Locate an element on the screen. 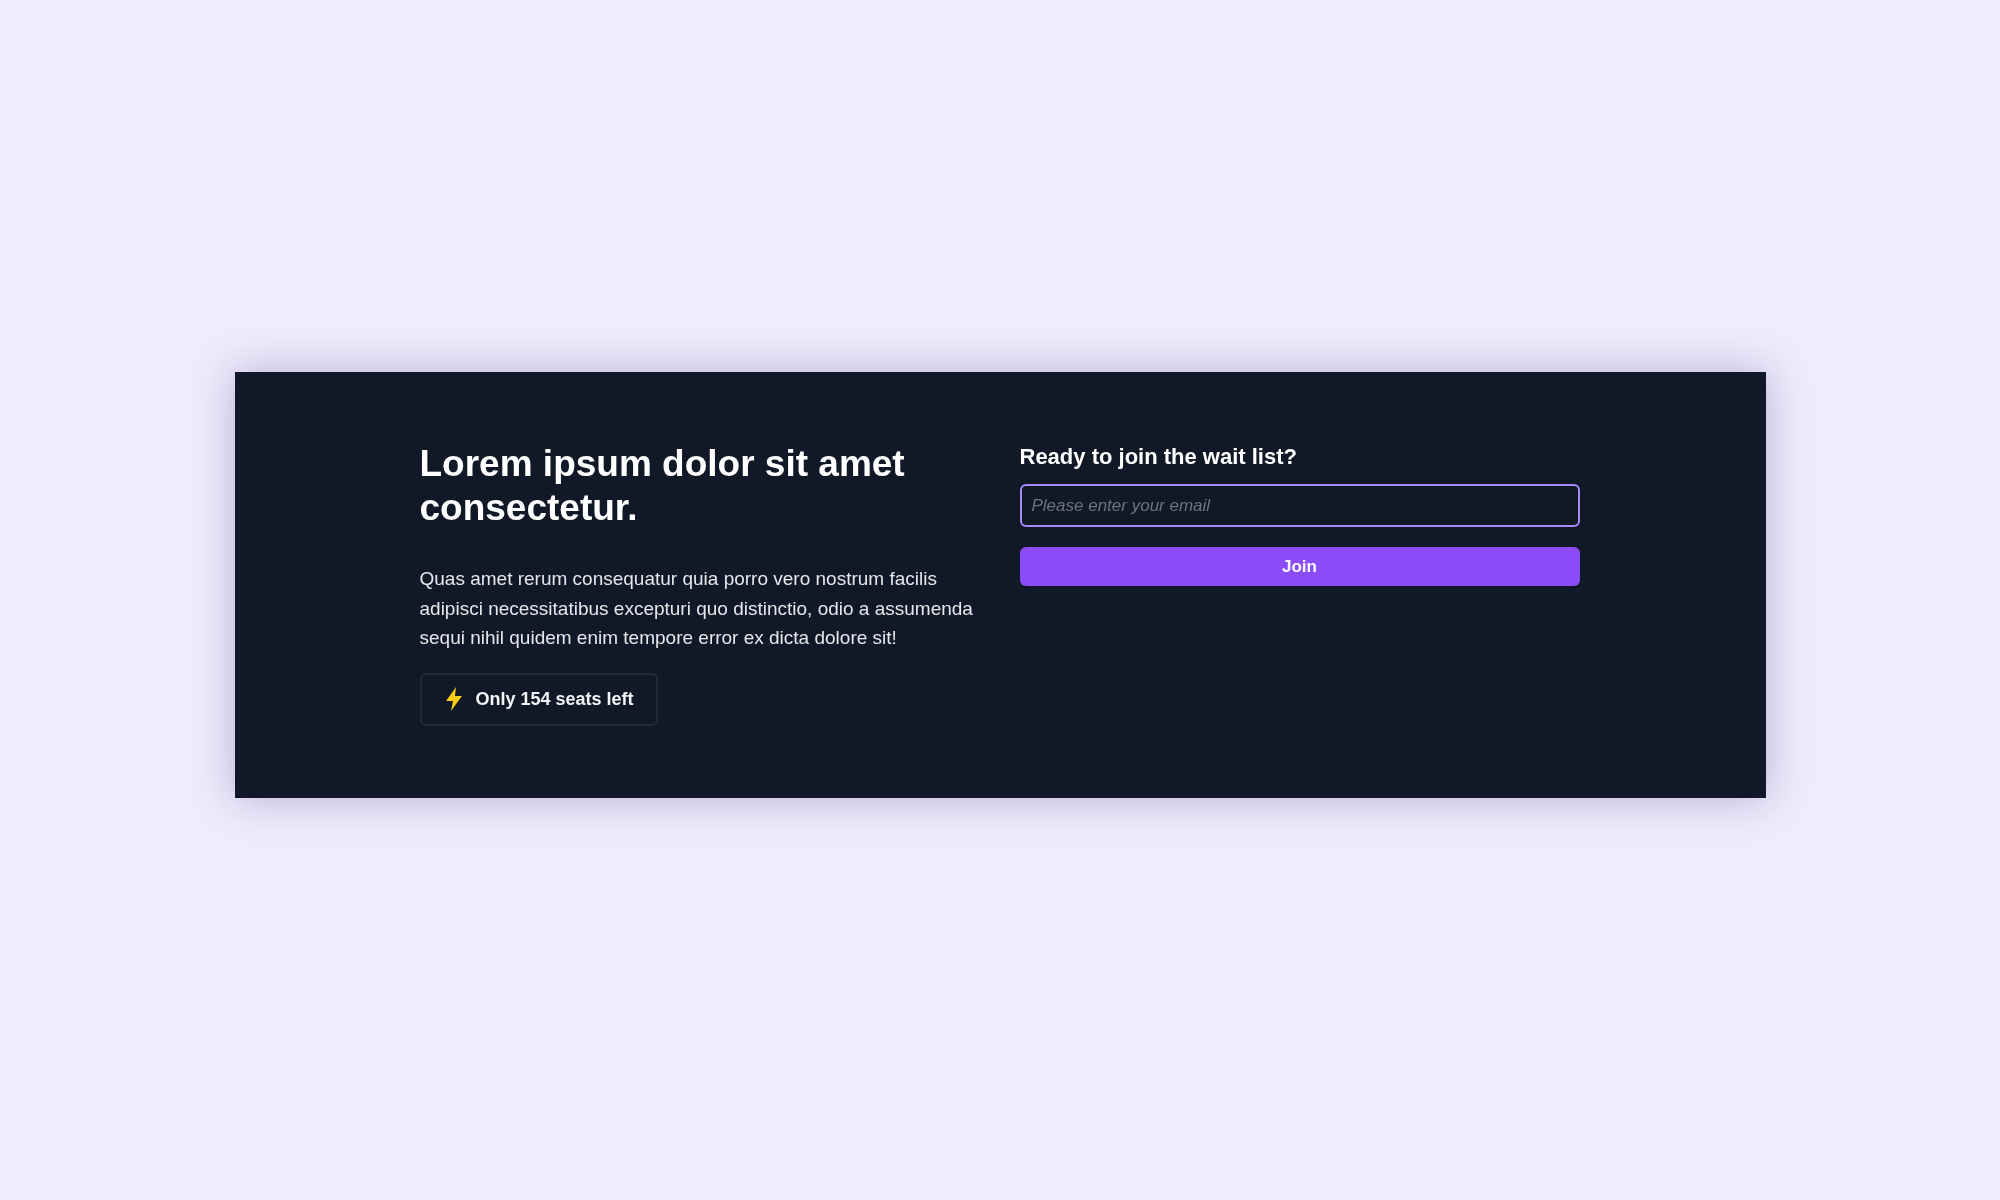 The image size is (2000, 1200). hero-title: Lorem ipsum dolor sit amet consectetur. is located at coordinates (662, 486).